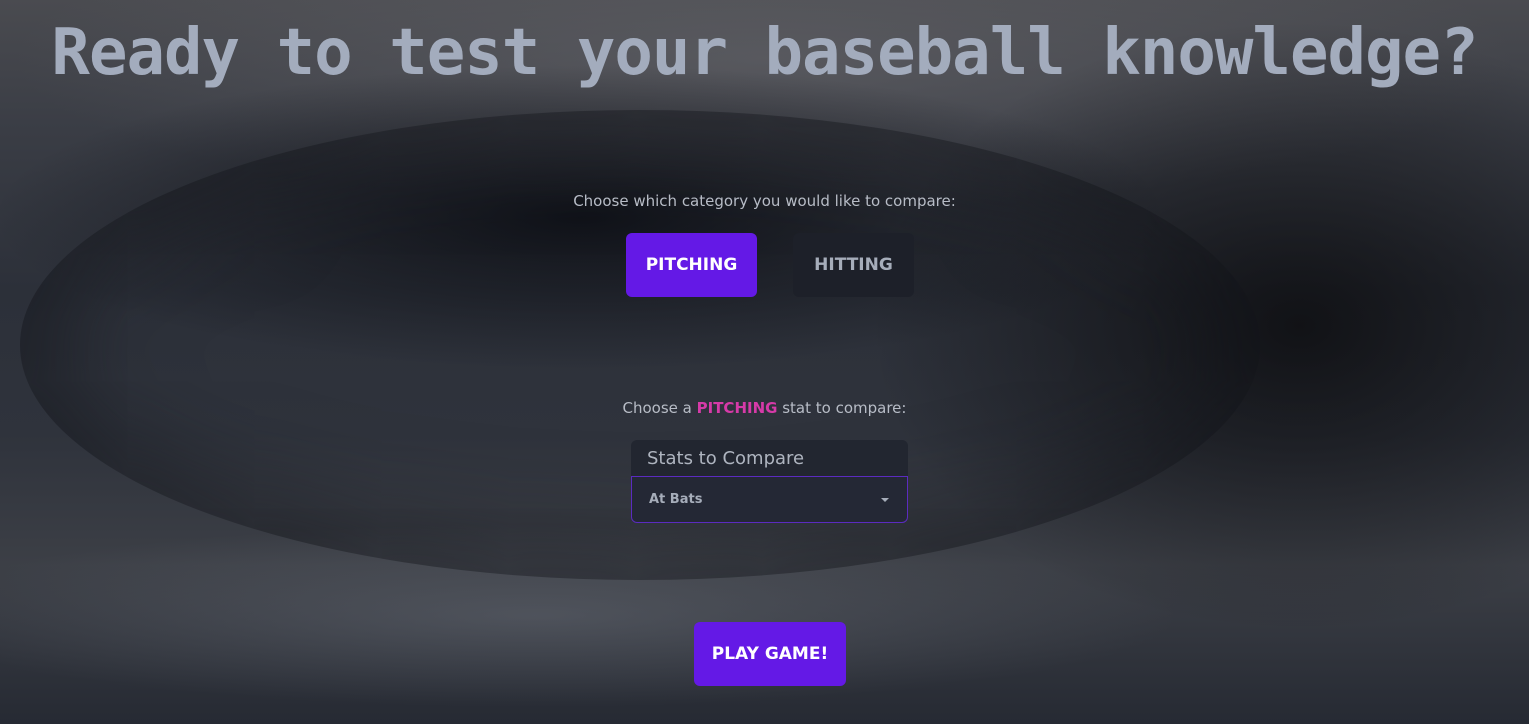 The image size is (1529, 724). I want to click on stat-prompt-suffix: stat to compare:, so click(842, 408).